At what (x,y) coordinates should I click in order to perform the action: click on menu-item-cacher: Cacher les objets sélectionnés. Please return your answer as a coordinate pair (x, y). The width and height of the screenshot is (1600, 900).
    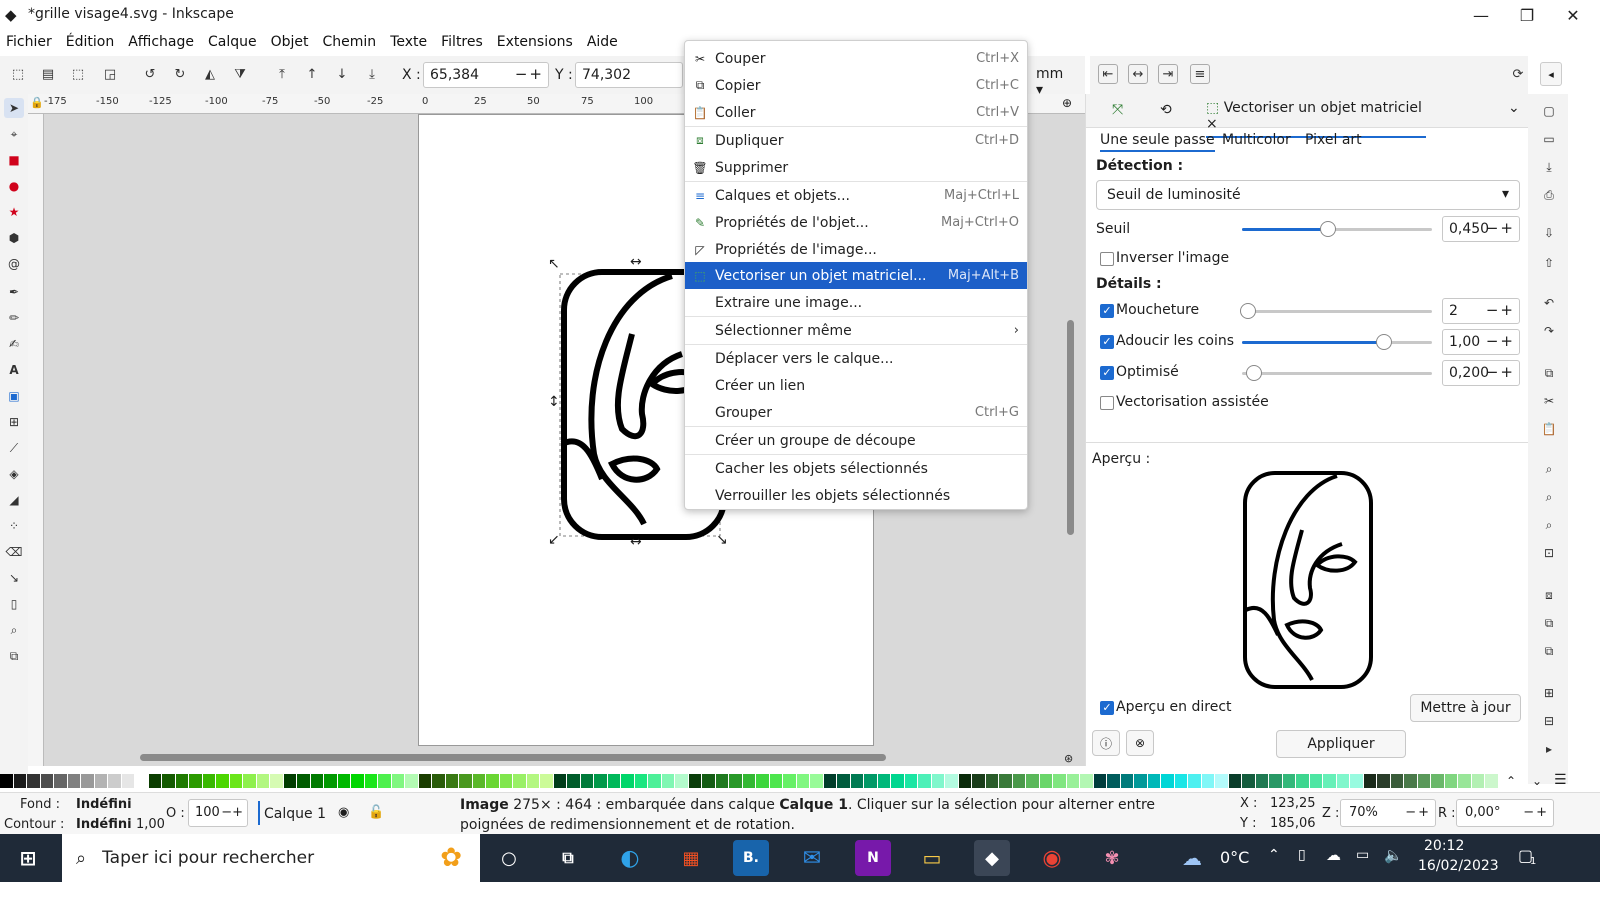
    Looking at the image, I should click on (856, 468).